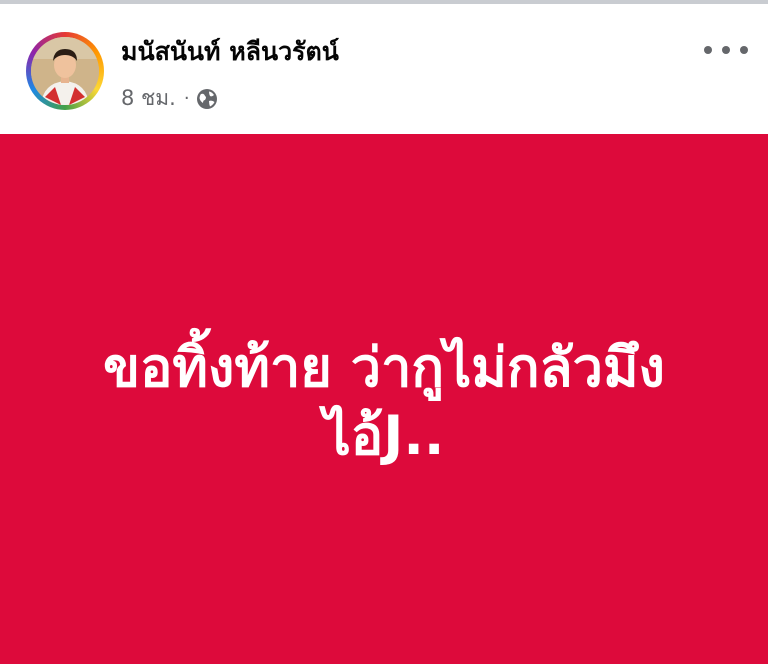 The height and width of the screenshot is (664, 768). I want to click on post-timestamp: 8 ชม., so click(148, 98).